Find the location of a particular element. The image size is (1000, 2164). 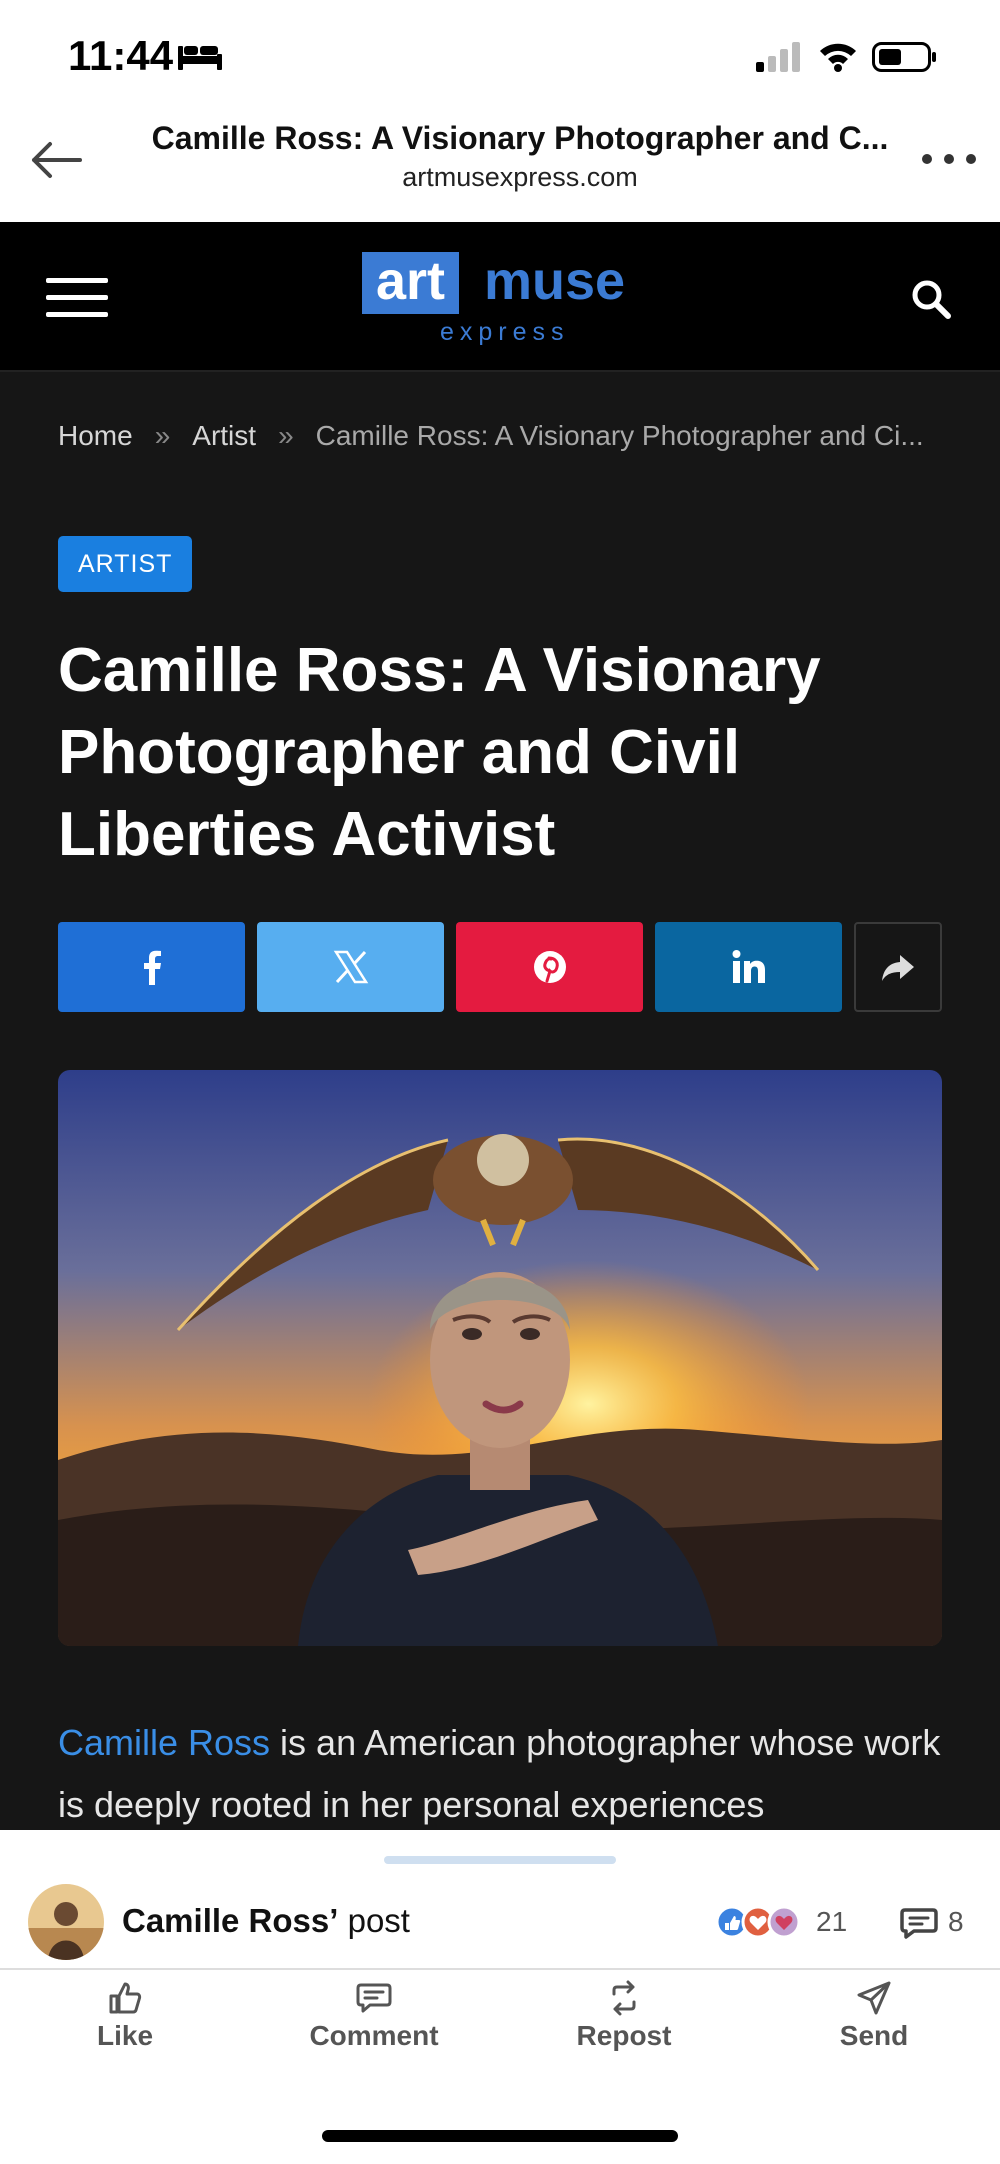

linkedin-icon is located at coordinates (748, 966).